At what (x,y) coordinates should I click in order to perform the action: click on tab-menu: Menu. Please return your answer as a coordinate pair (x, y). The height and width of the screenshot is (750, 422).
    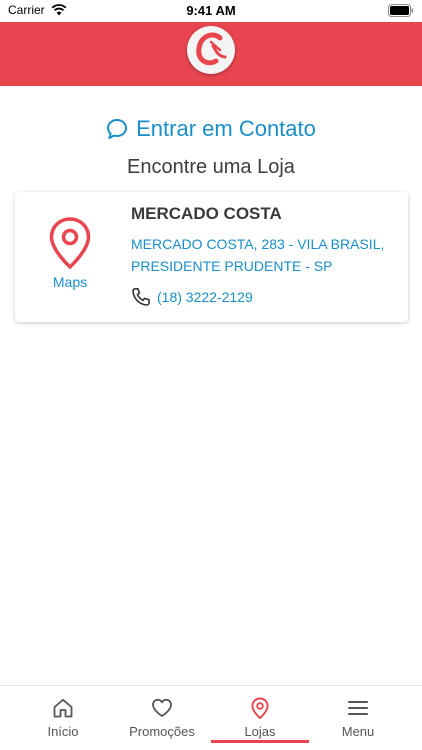
    Looking at the image, I should click on (358, 714).